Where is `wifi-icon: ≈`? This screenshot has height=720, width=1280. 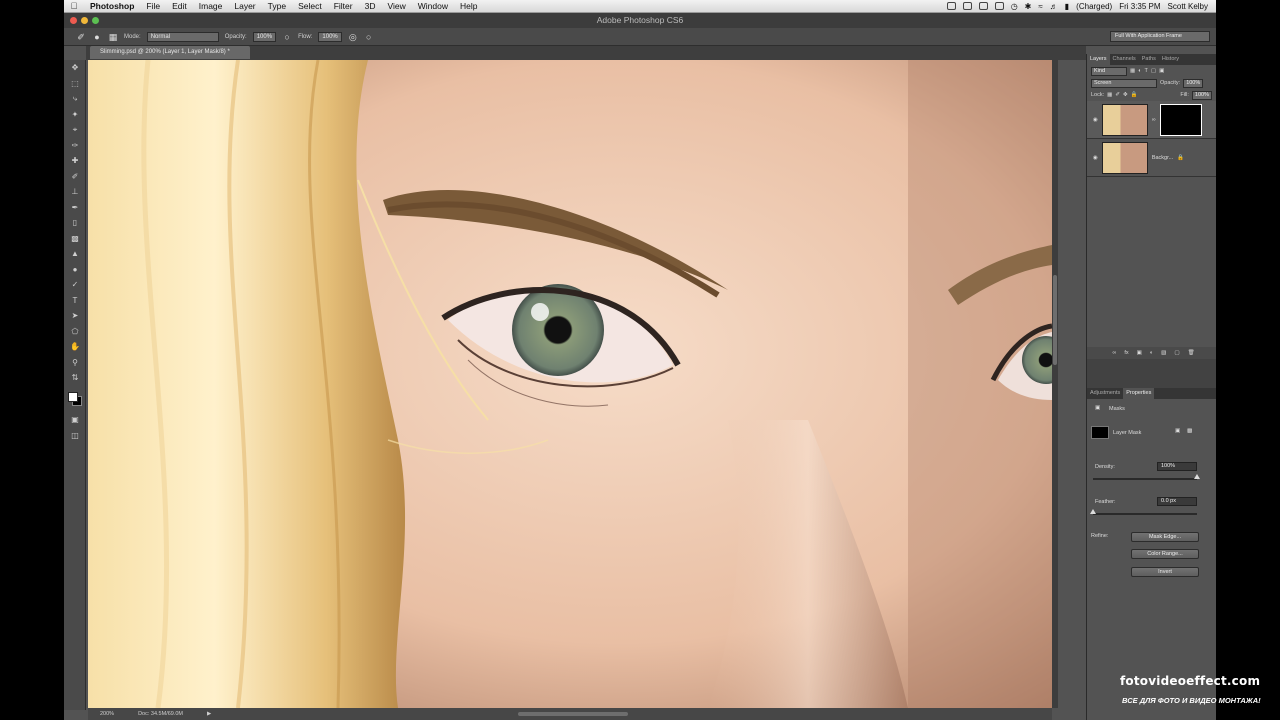 wifi-icon: ≈ is located at coordinates (1040, 6).